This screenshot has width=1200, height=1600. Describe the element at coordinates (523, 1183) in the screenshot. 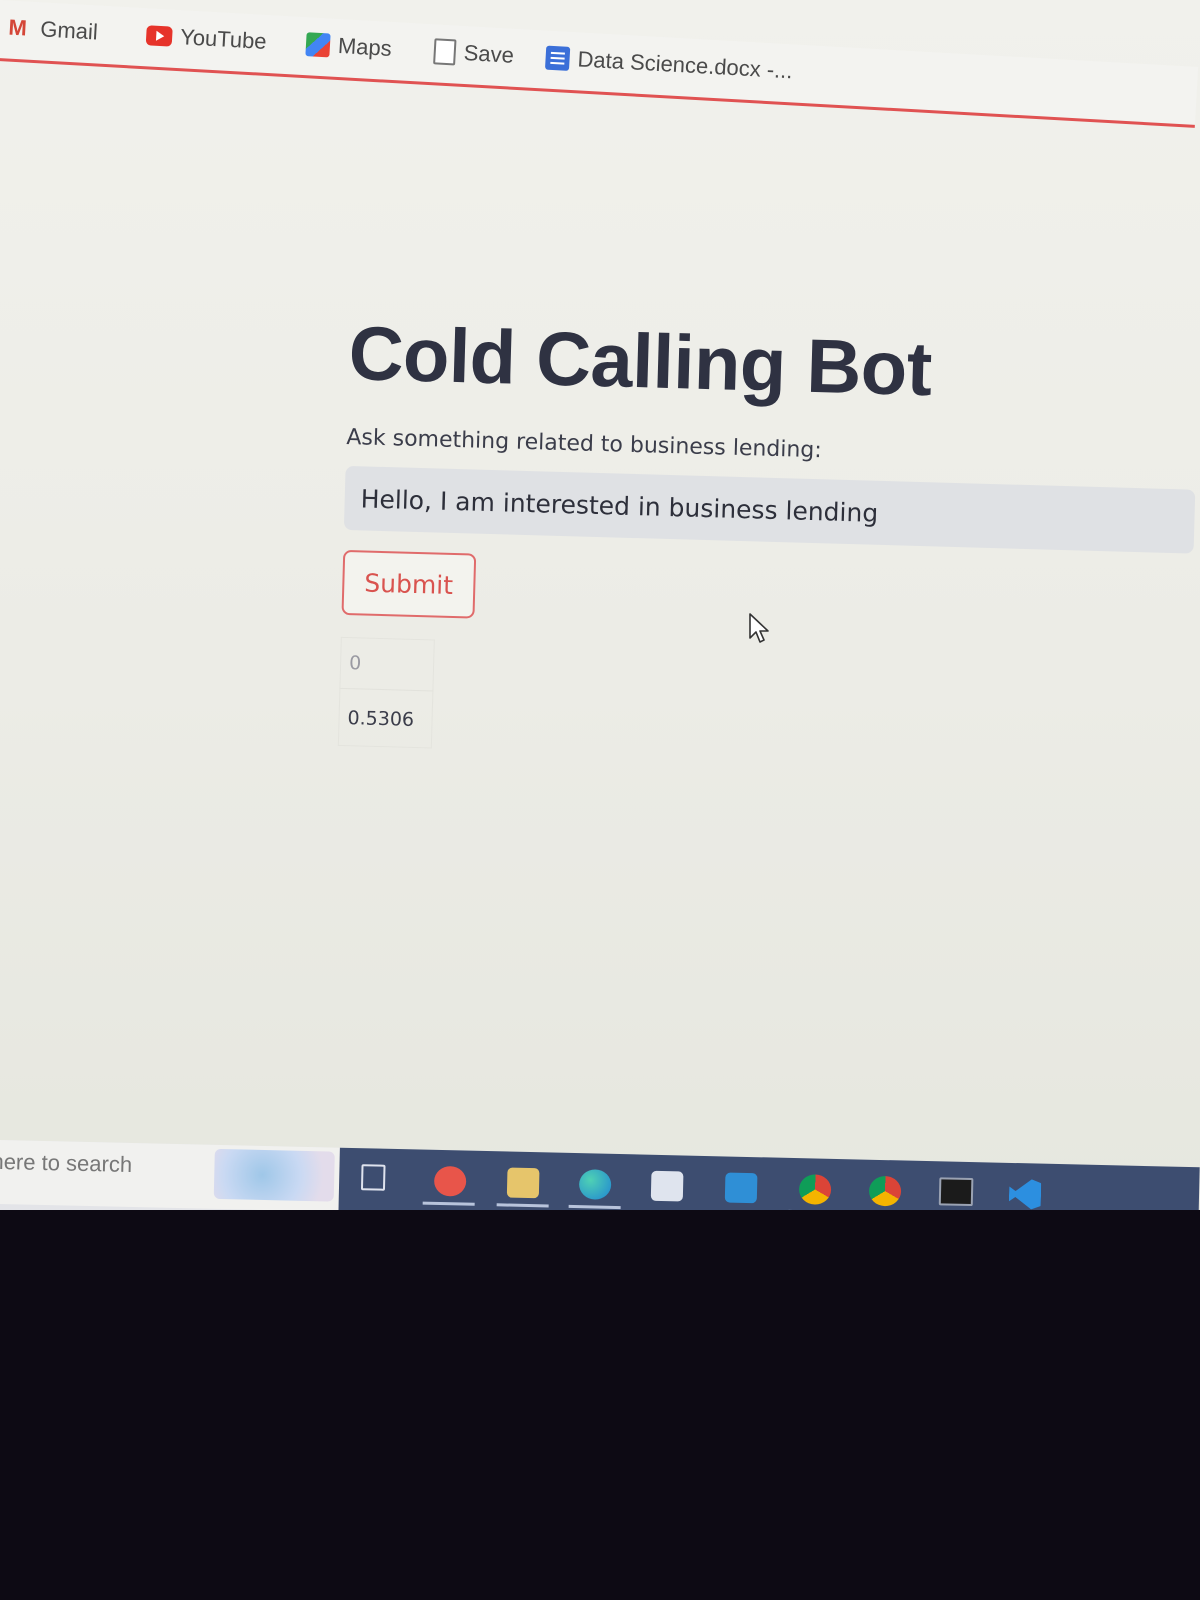

I see `file-explorer-icon` at that location.